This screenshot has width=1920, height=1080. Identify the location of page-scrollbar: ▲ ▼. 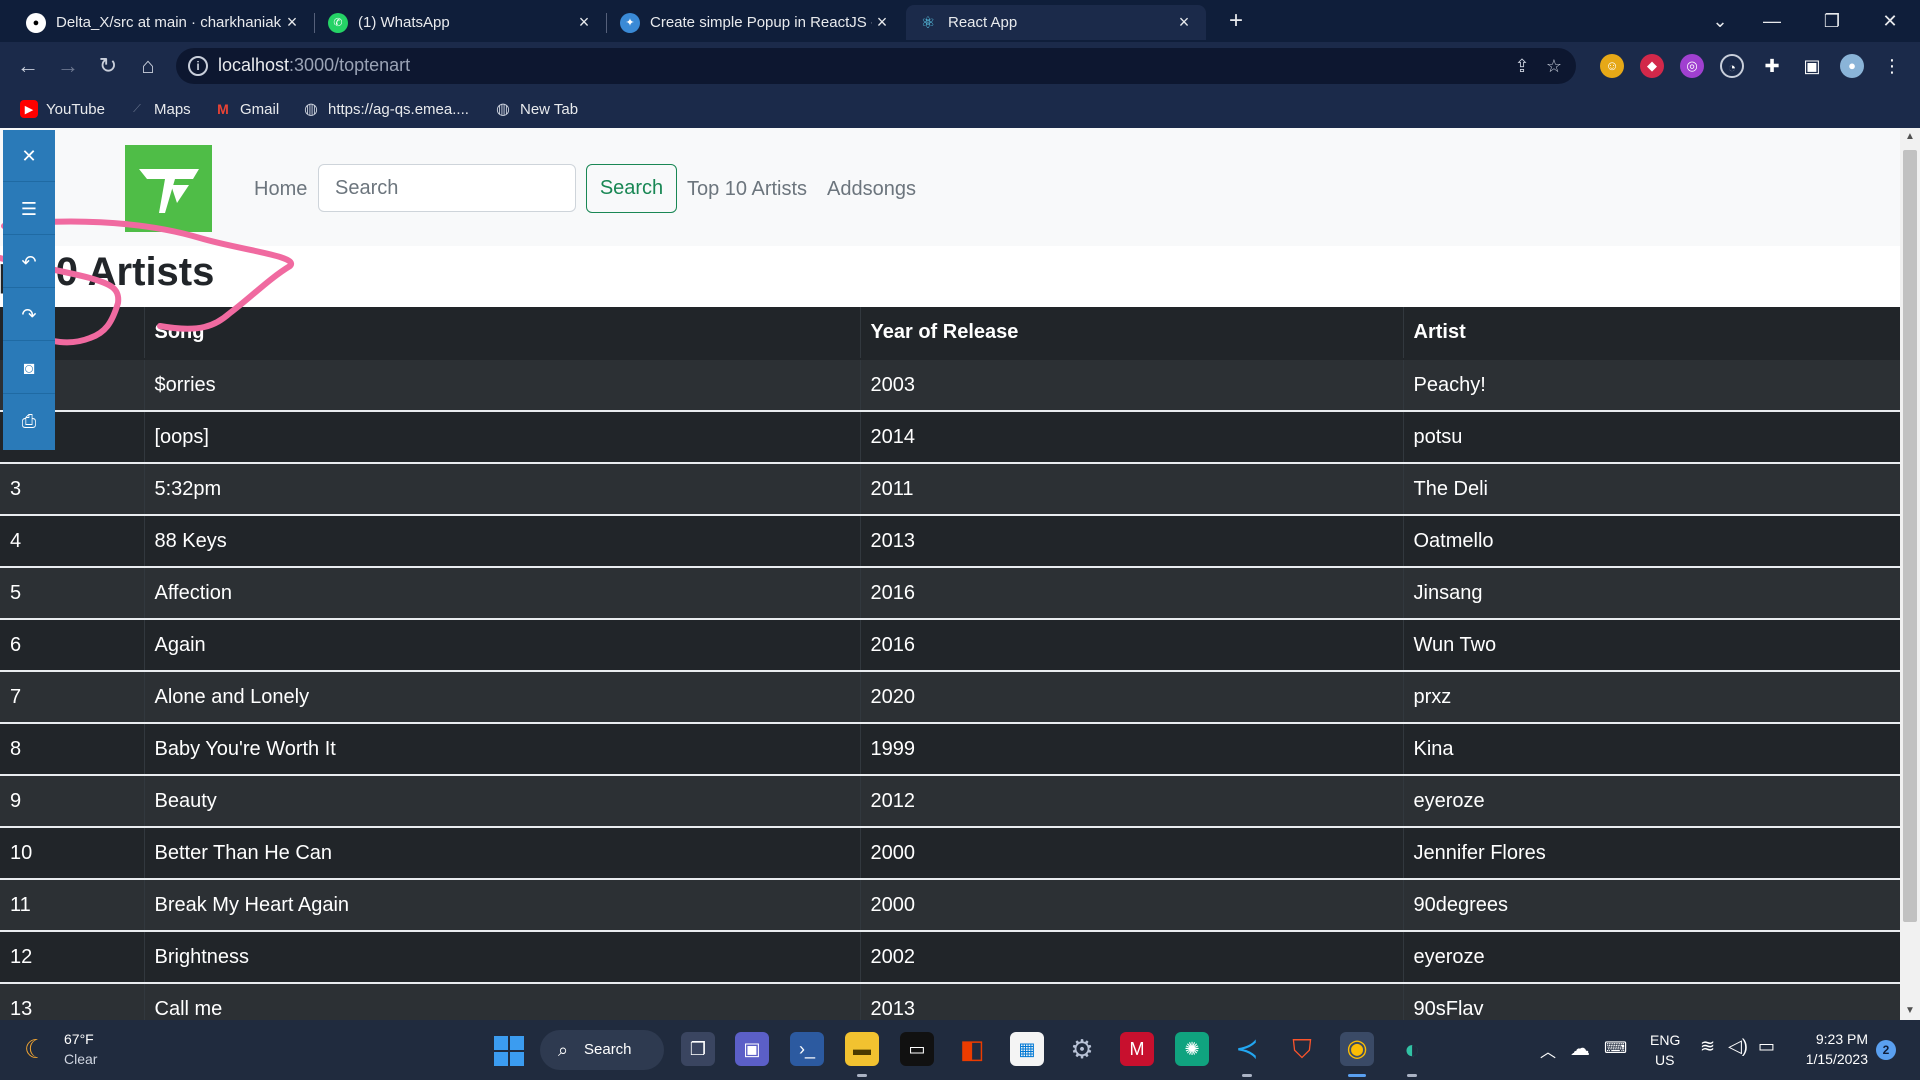
(1910, 574).